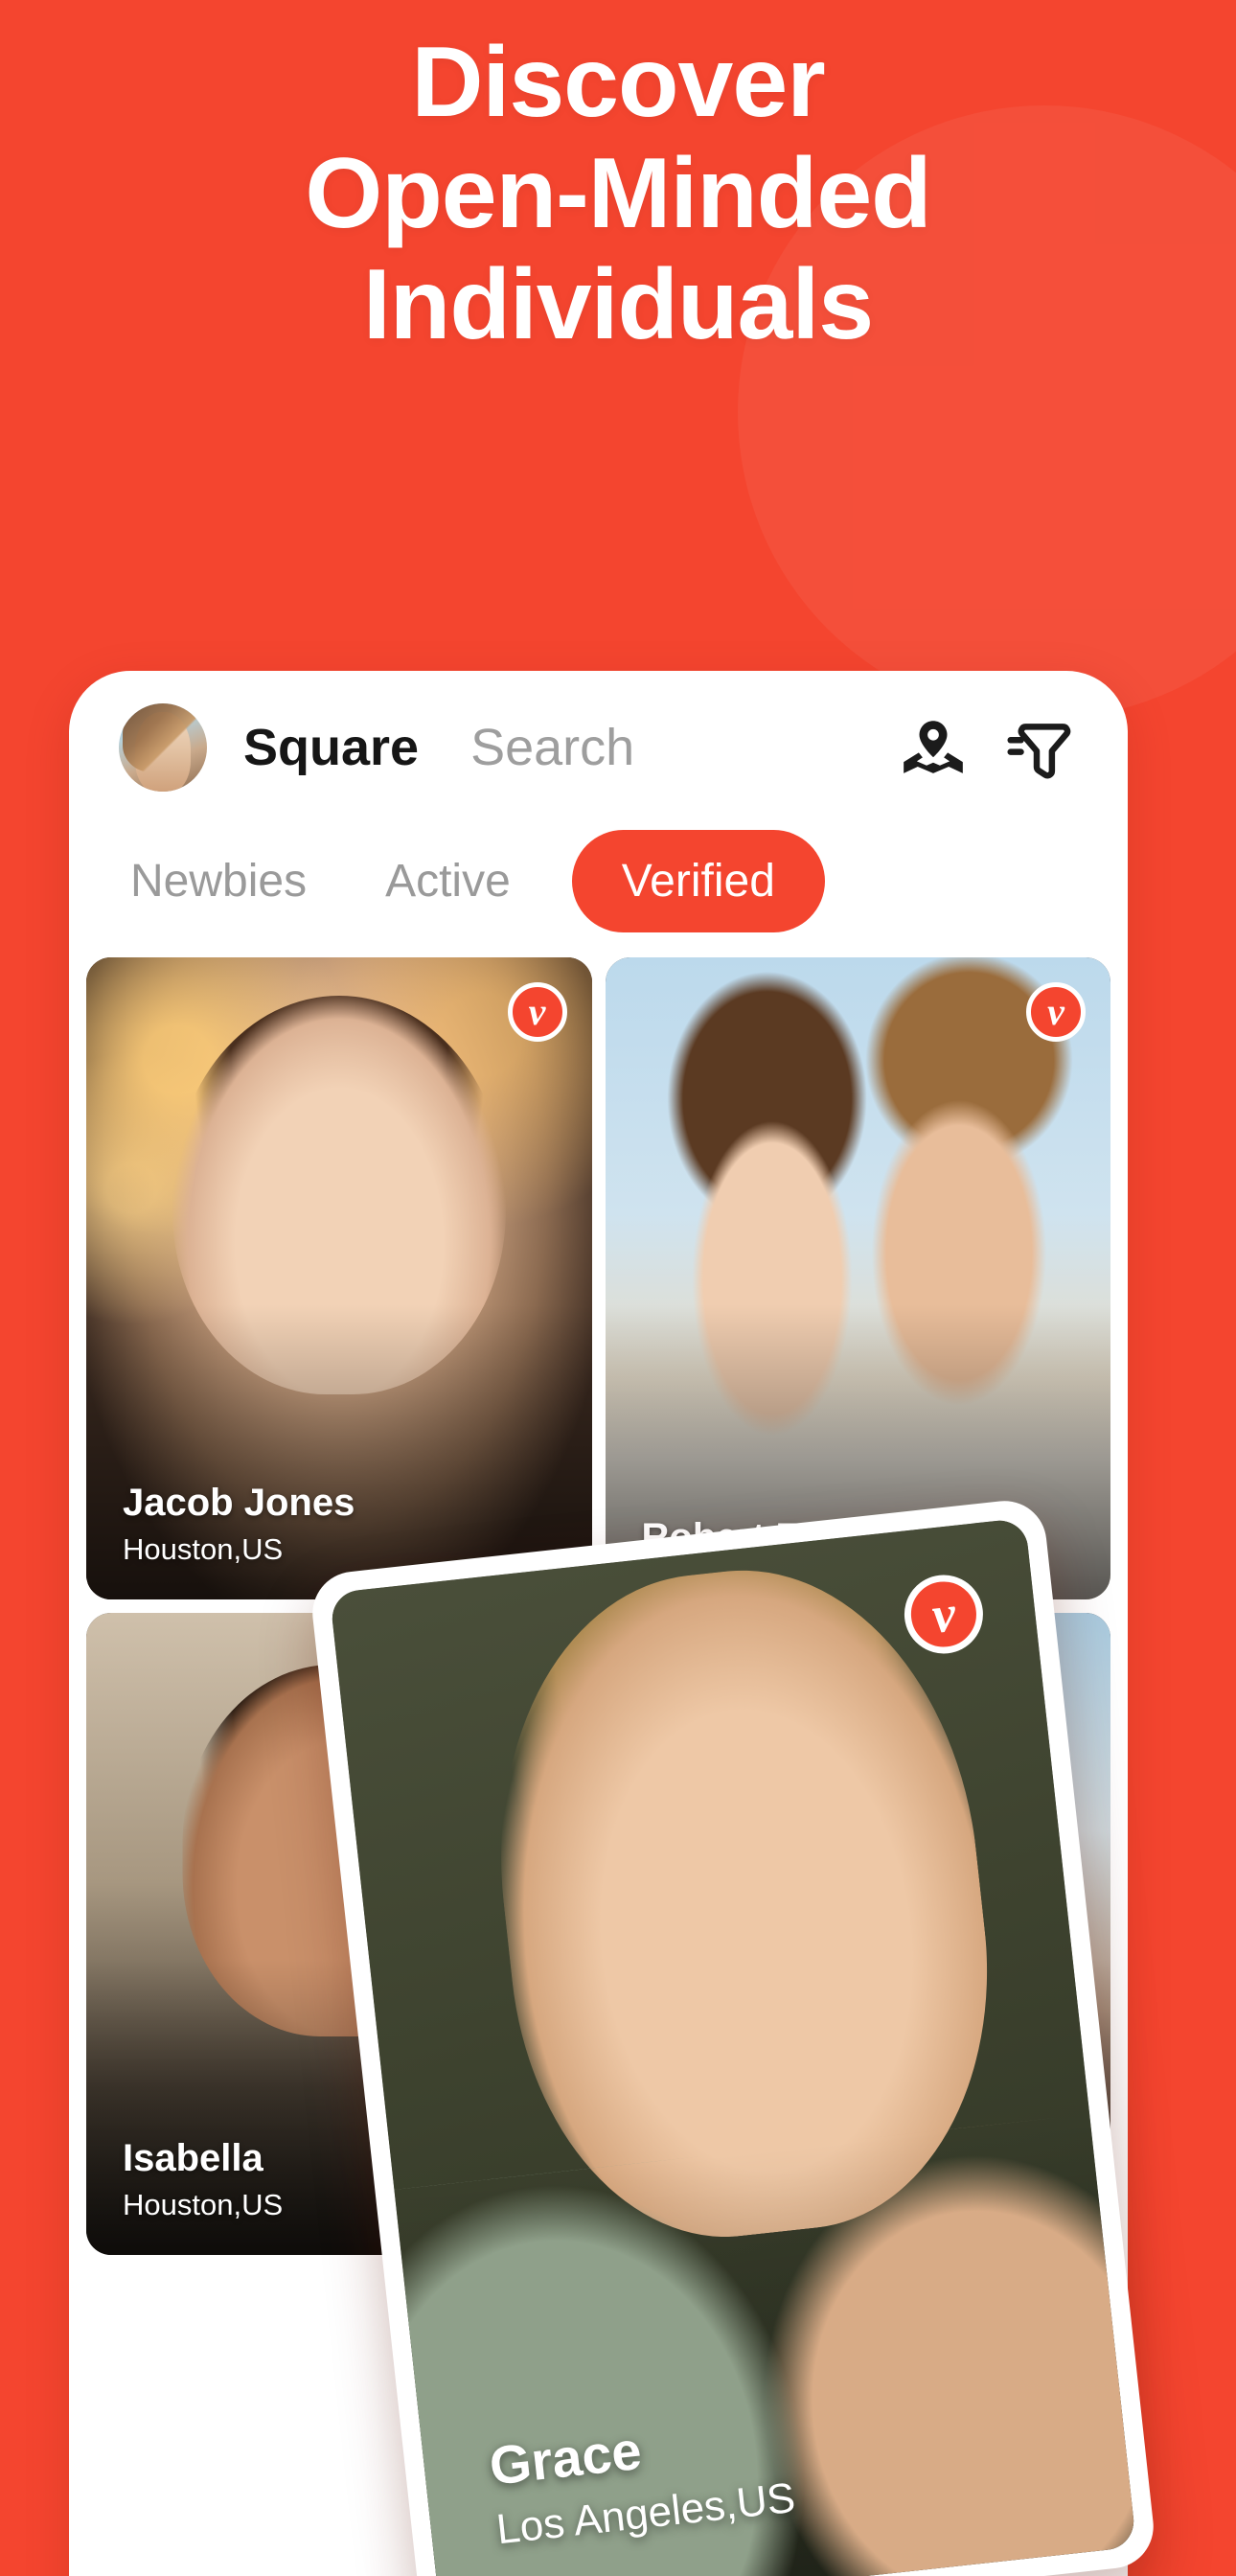 Image resolution: width=1236 pixels, height=2576 pixels. What do you see at coordinates (618, 193) in the screenshot?
I see `headline-line-2: Open-Minded` at bounding box center [618, 193].